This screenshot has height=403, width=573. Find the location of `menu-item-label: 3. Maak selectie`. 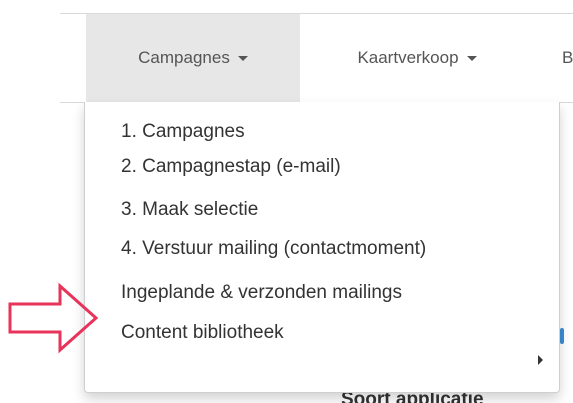

menu-item-label: 3. Maak selectie is located at coordinates (190, 209).